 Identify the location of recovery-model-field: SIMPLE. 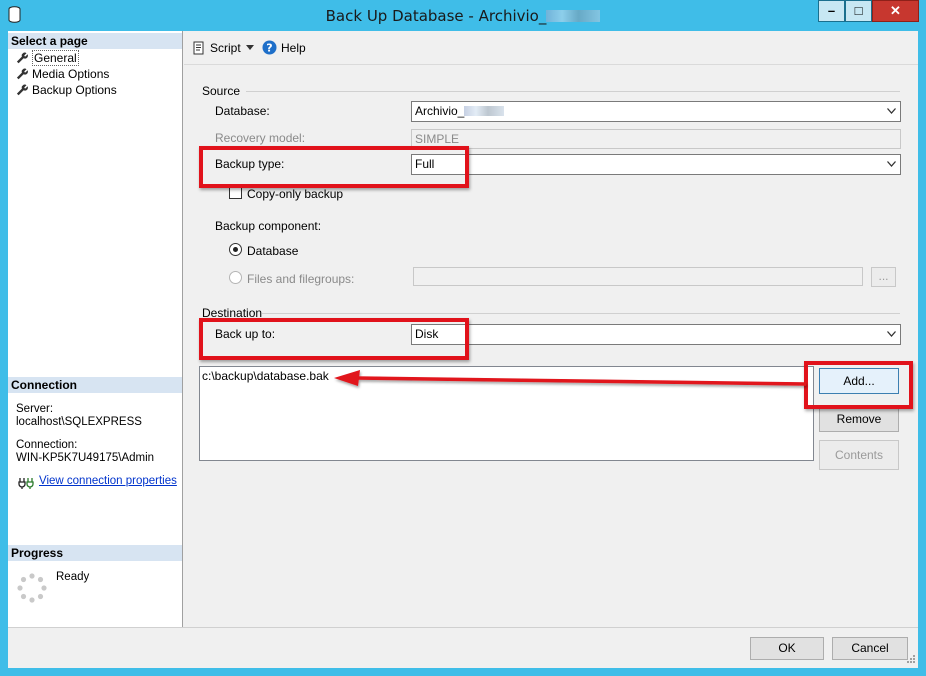
(656, 139).